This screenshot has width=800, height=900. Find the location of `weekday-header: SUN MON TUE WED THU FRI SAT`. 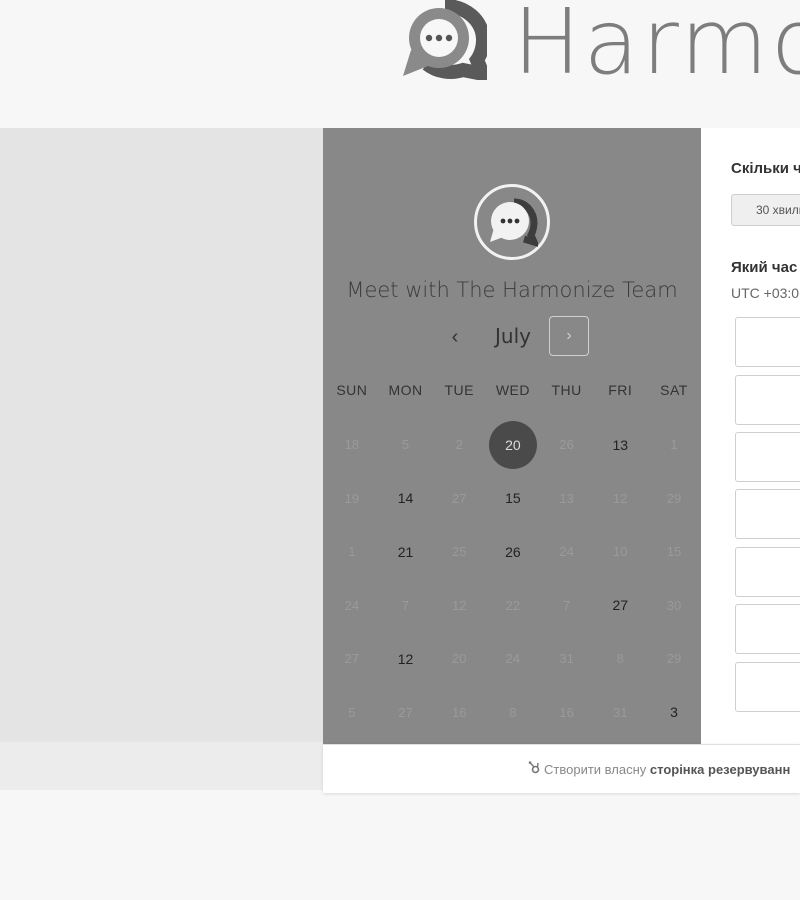

weekday-header: SUN MON TUE WED THU FRI SAT is located at coordinates (513, 390).